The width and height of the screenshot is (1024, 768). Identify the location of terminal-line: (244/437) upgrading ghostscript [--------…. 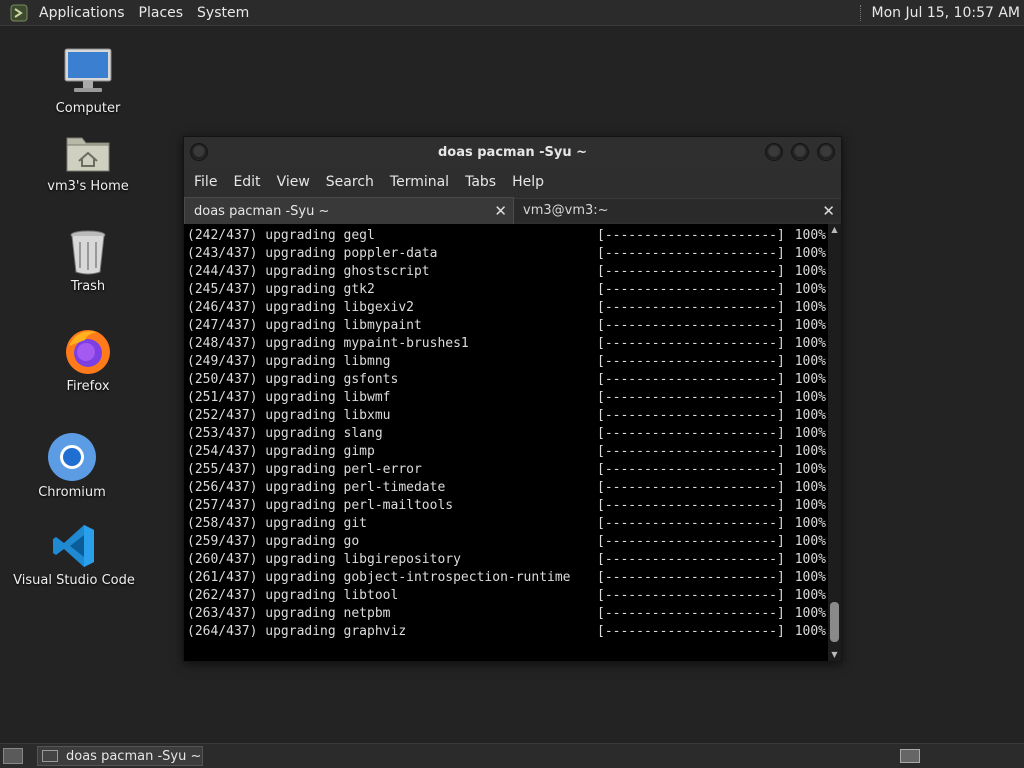
(507, 272).